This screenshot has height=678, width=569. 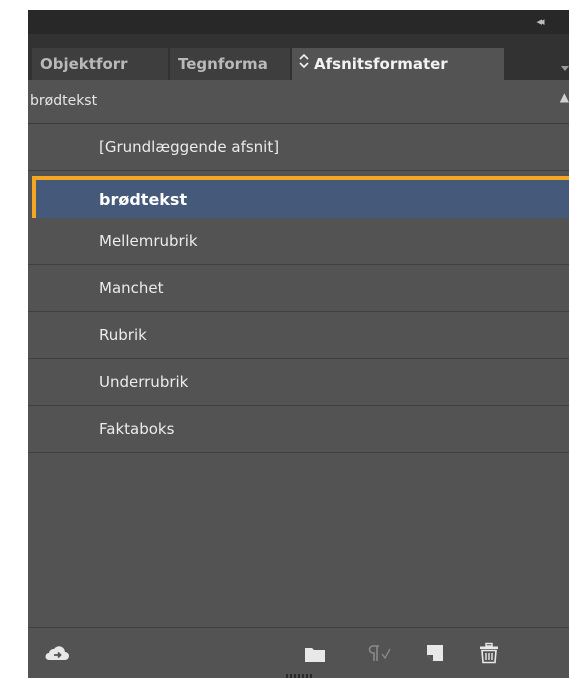 What do you see at coordinates (131, 288) in the screenshot?
I see `style-label: Manchet` at bounding box center [131, 288].